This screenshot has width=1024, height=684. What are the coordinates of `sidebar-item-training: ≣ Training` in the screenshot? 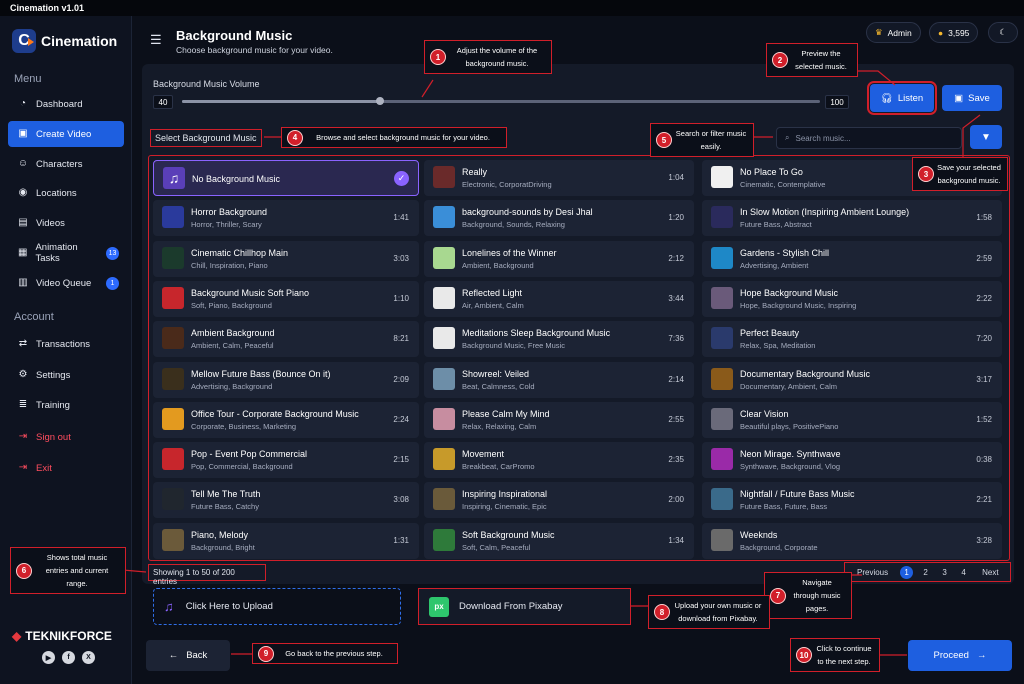 It's located at (66, 405).